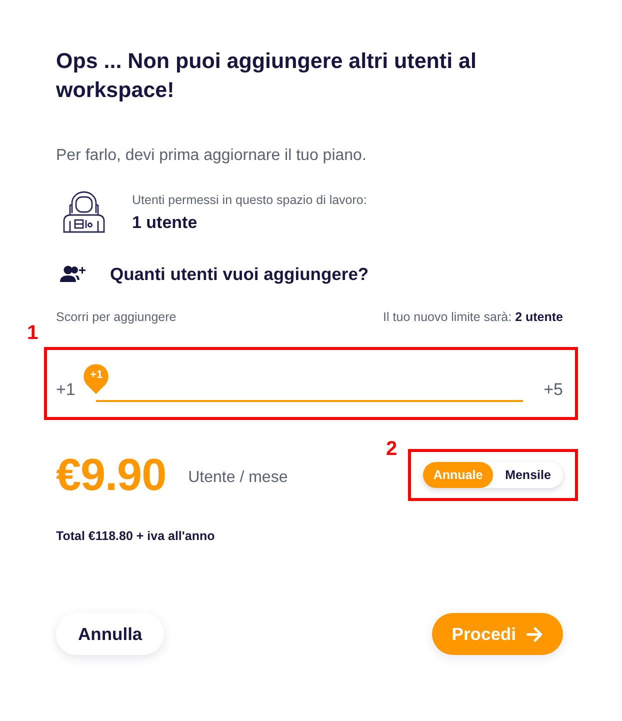 Image resolution: width=622 pixels, height=721 pixels. Describe the element at coordinates (309, 383) in the screenshot. I see `slider: +1` at that location.